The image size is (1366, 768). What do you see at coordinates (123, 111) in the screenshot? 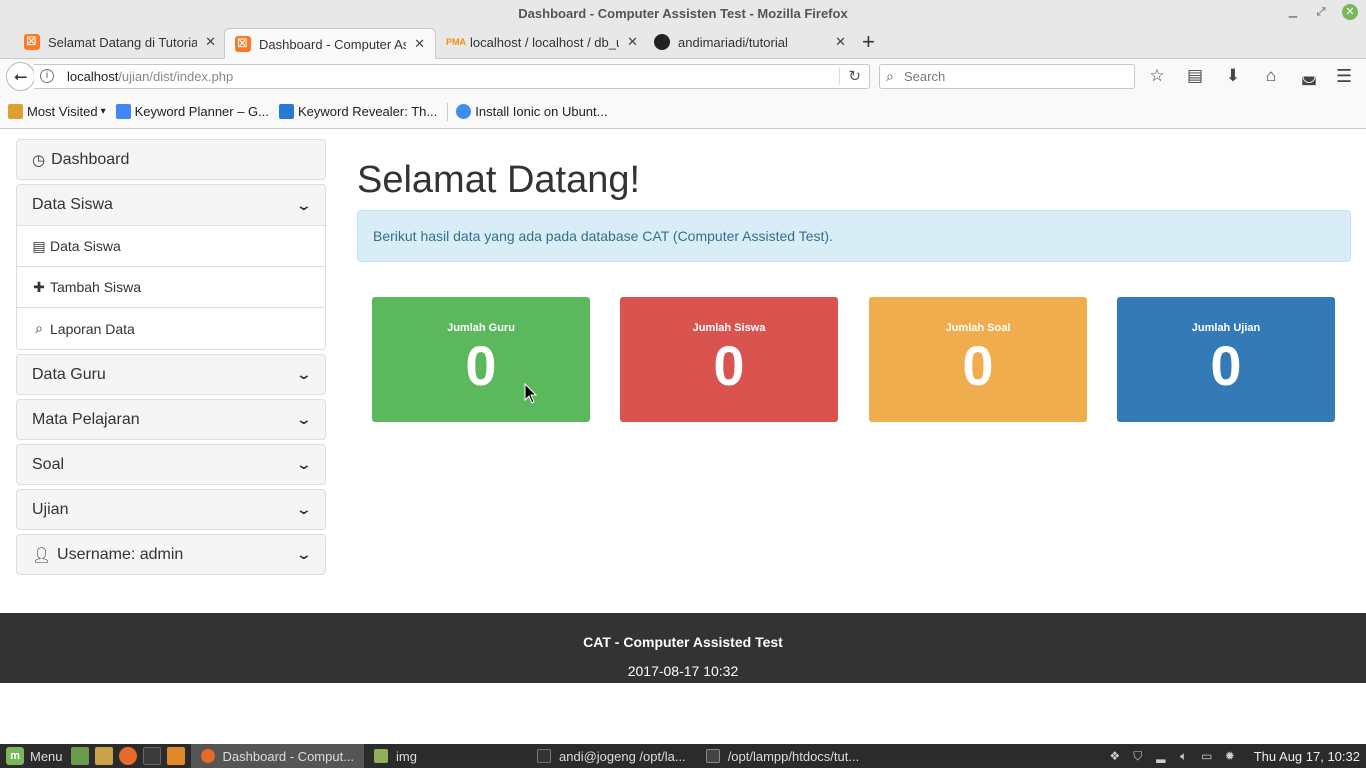
I see `adwords-icon` at bounding box center [123, 111].